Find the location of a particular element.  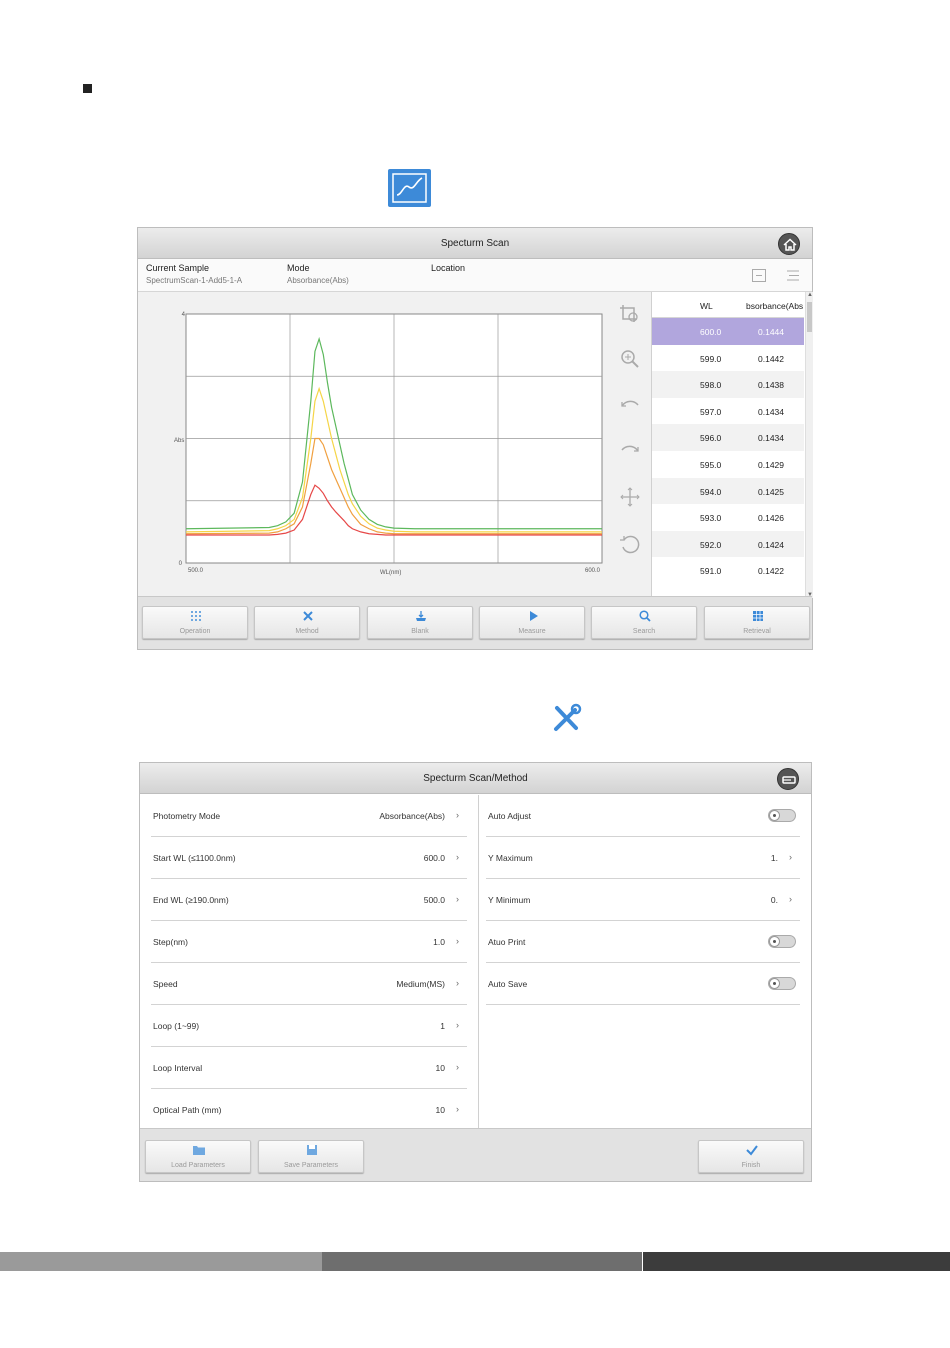

setting-label: Step(nm) is located at coordinates (170, 942).